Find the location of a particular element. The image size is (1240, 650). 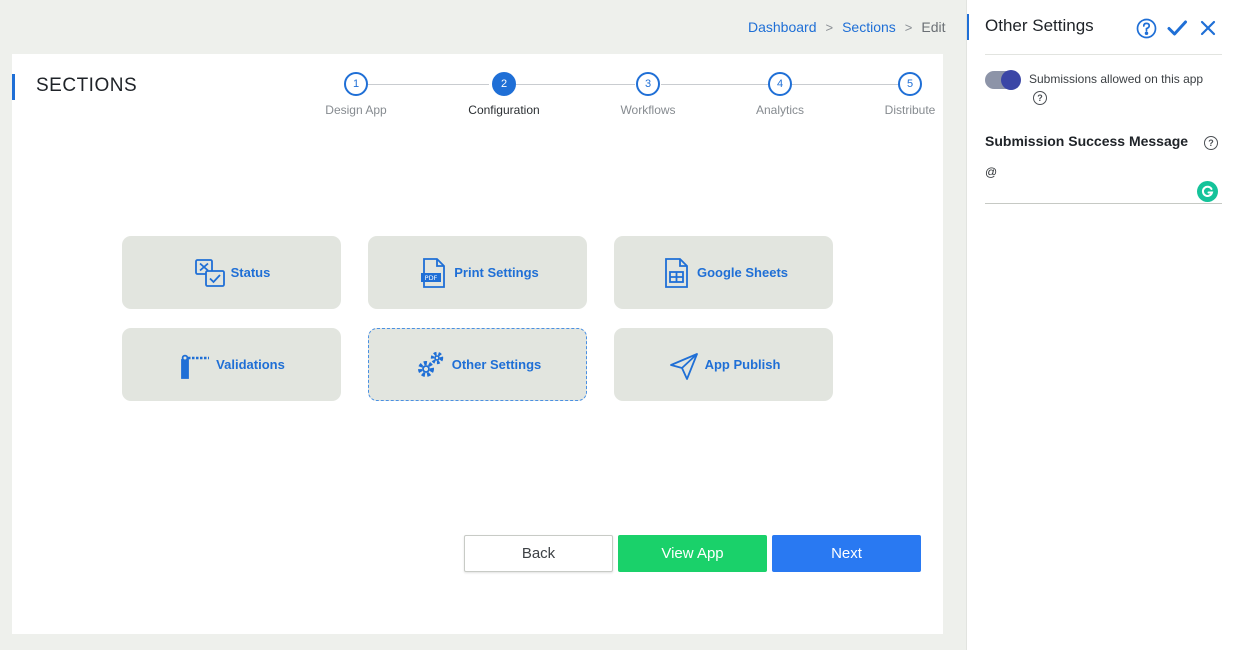

page-title: SECTIONS is located at coordinates (87, 85).